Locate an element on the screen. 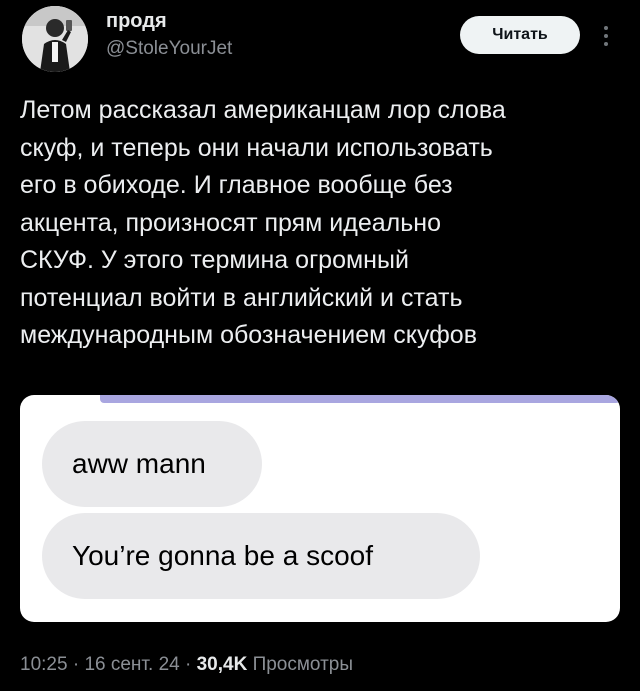 The width and height of the screenshot is (640, 691). tweet-time: 10:25 is located at coordinates (44, 664).